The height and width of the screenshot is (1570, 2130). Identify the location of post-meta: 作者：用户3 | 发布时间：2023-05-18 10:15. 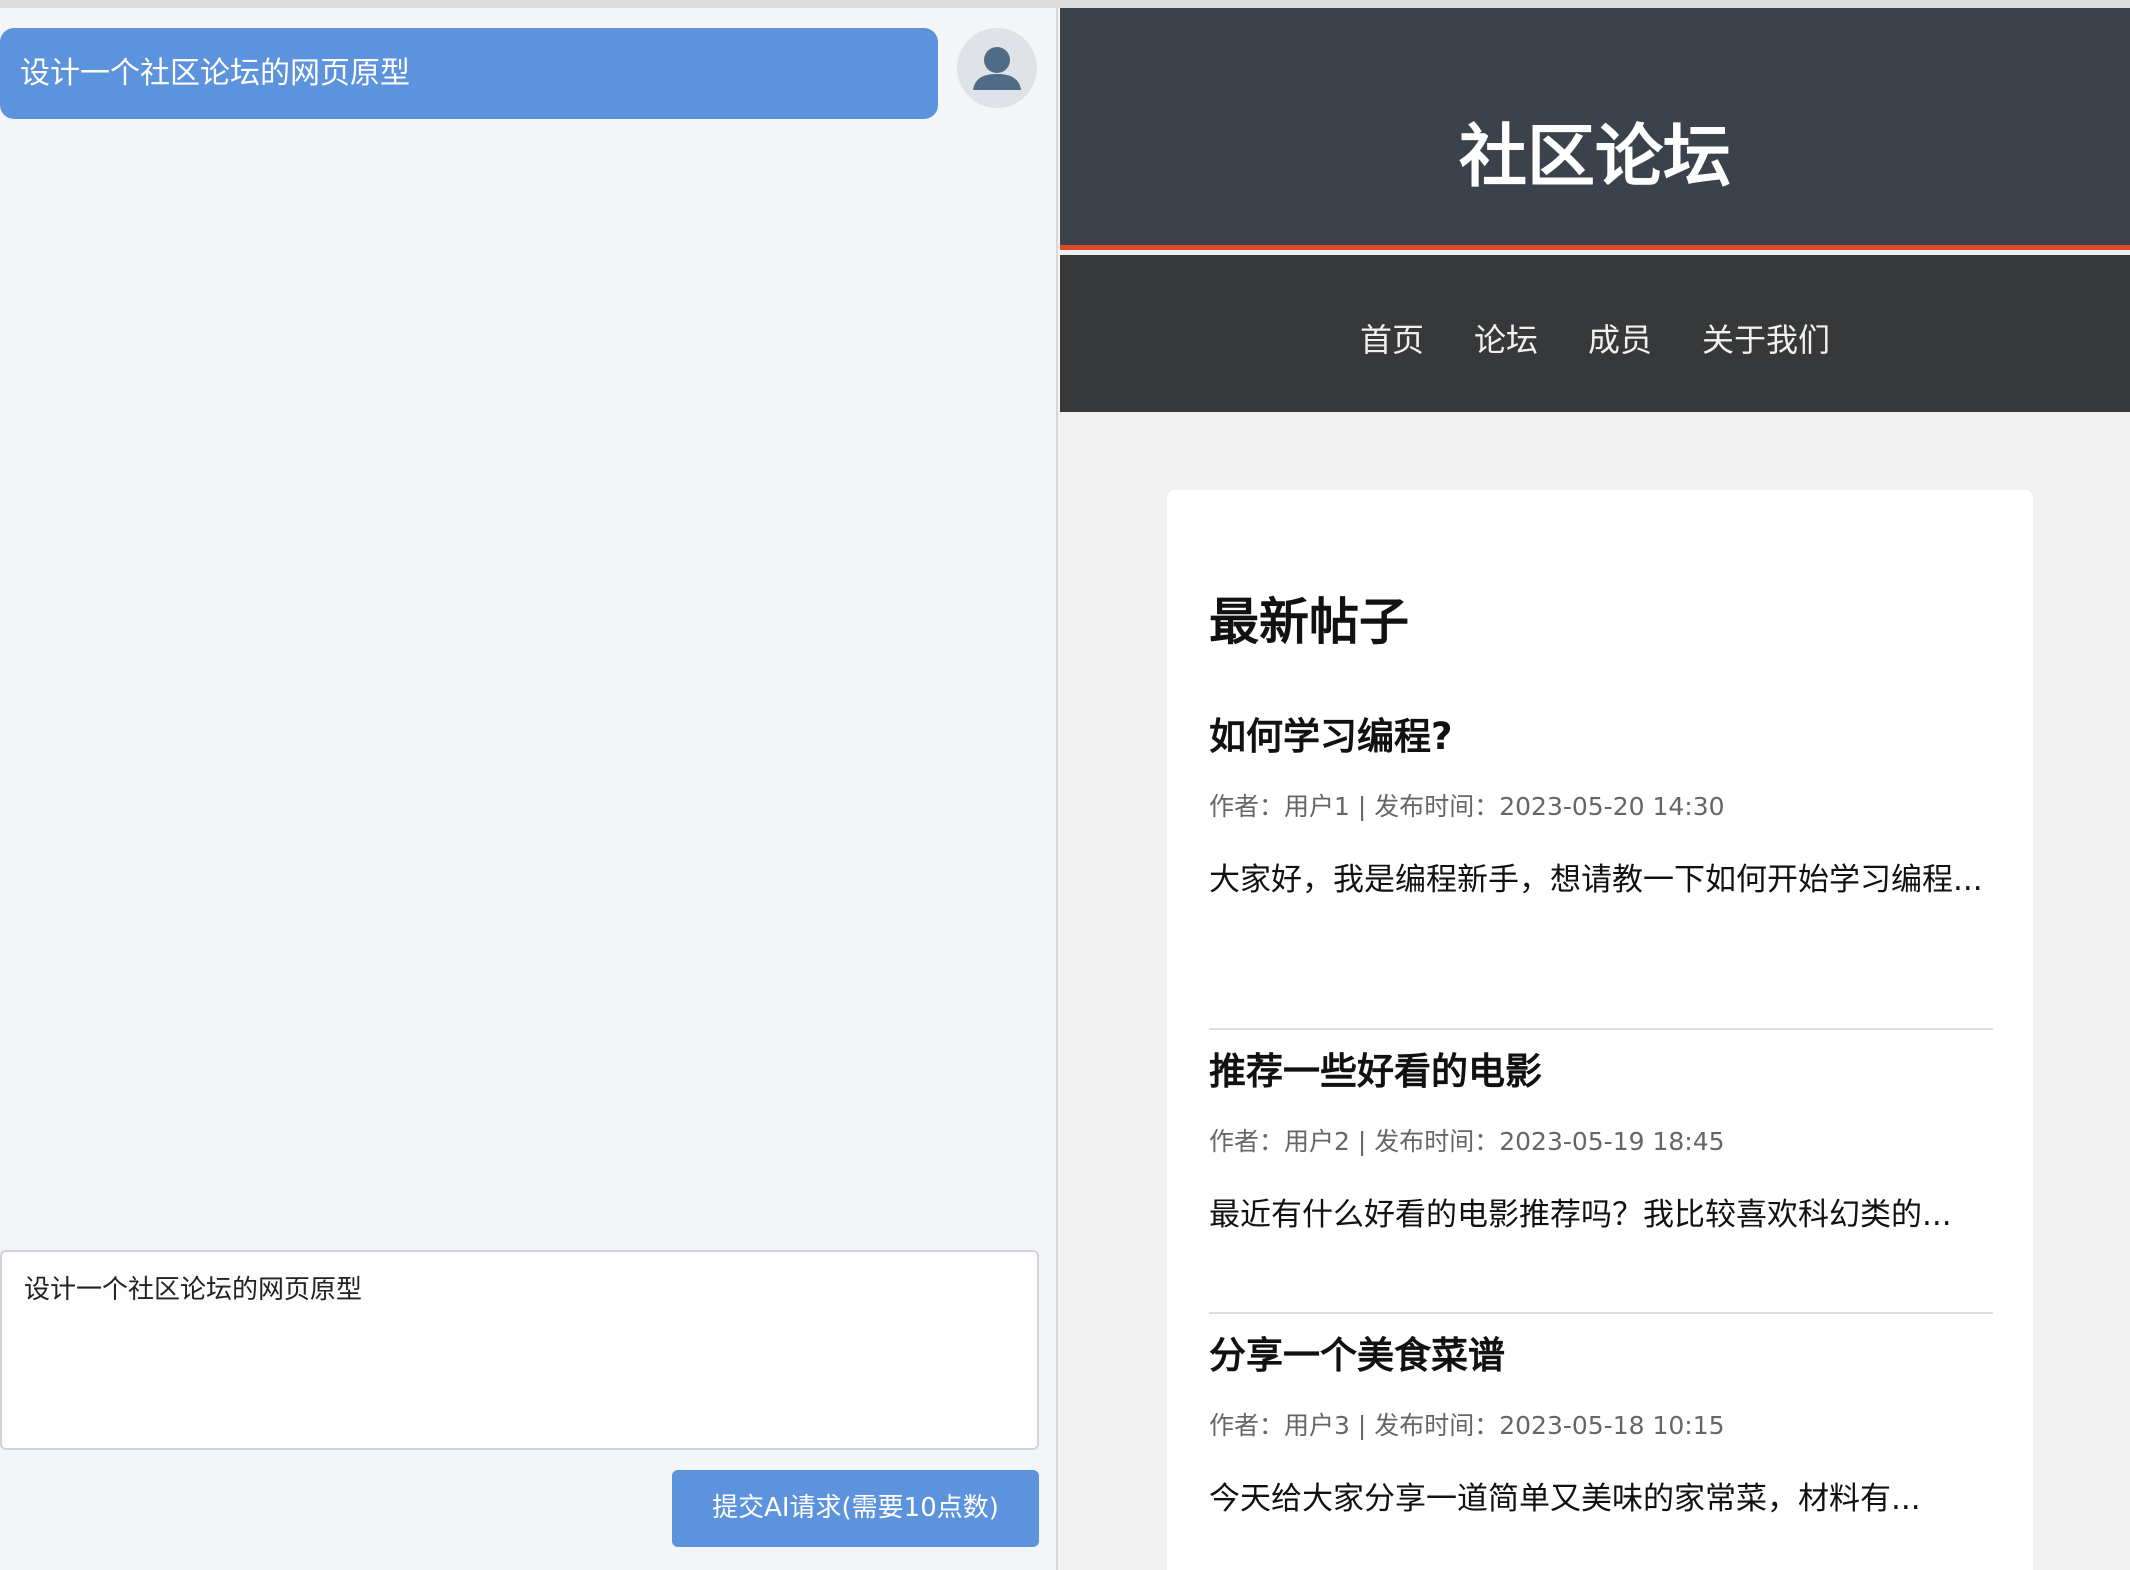
(1467, 1425).